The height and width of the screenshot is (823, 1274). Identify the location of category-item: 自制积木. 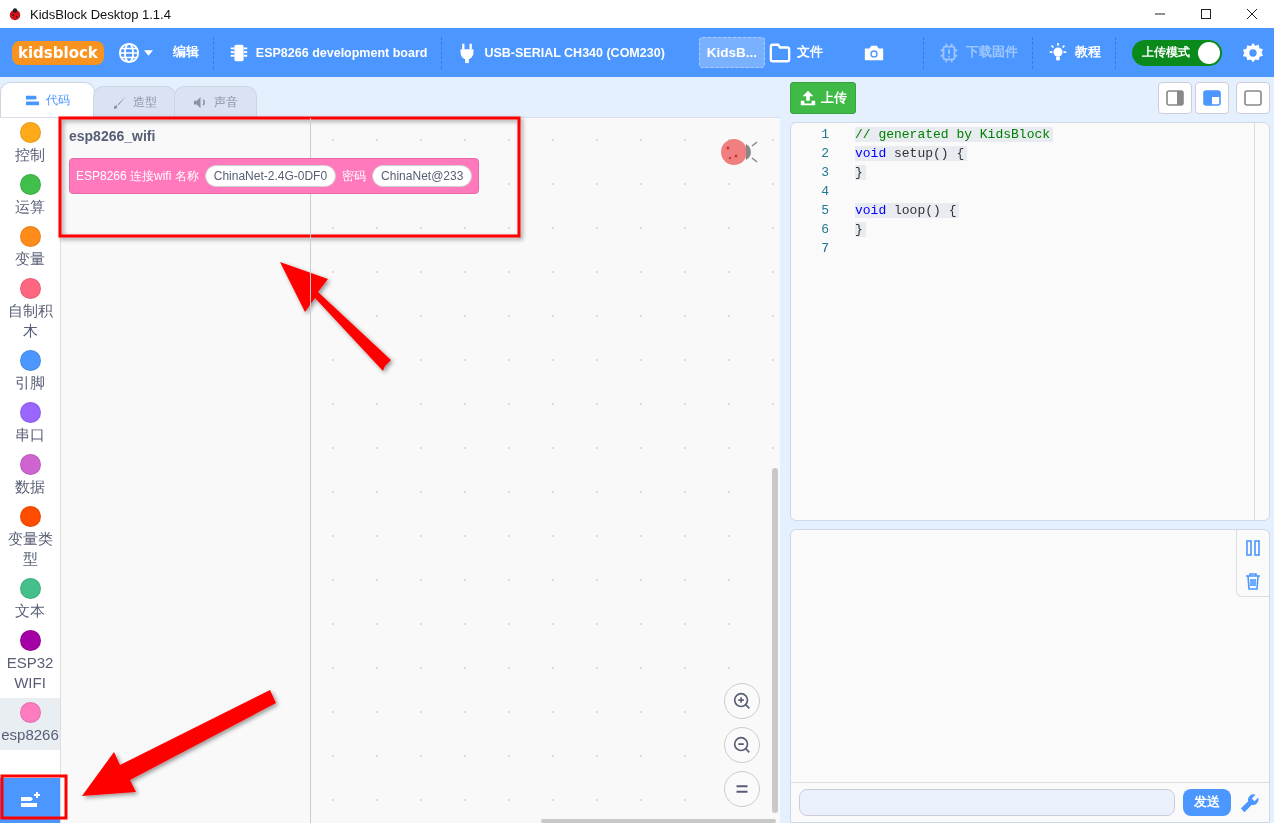
(30, 310).